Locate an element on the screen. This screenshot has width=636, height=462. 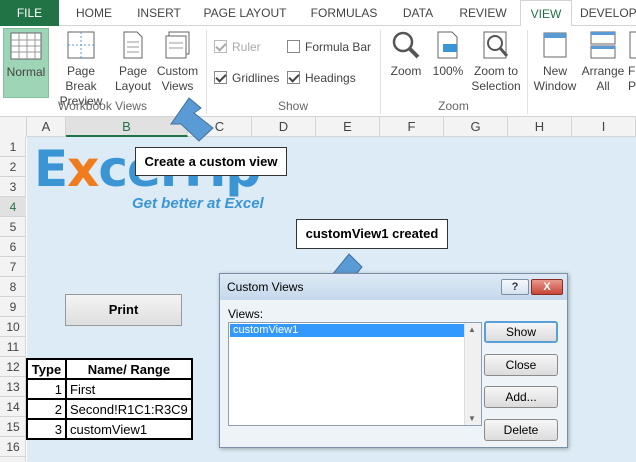
table-cell-name: Second!R1C1:R3C9 is located at coordinates (129, 409).